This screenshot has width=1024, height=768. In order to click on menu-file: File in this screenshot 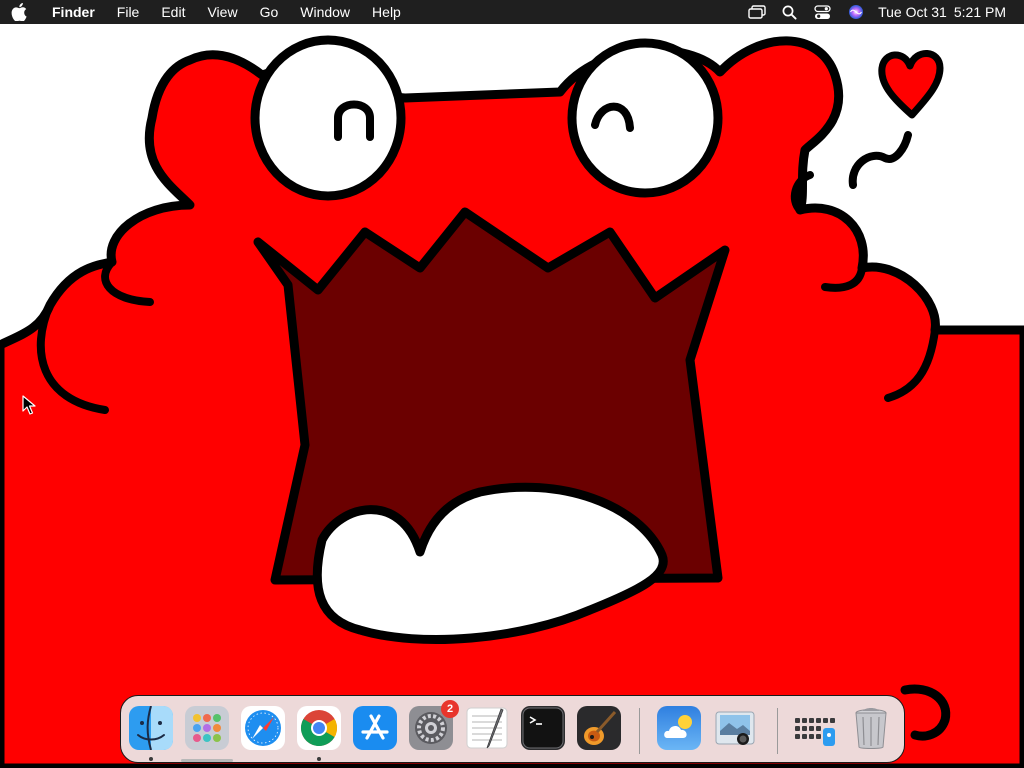, I will do `click(128, 12)`.